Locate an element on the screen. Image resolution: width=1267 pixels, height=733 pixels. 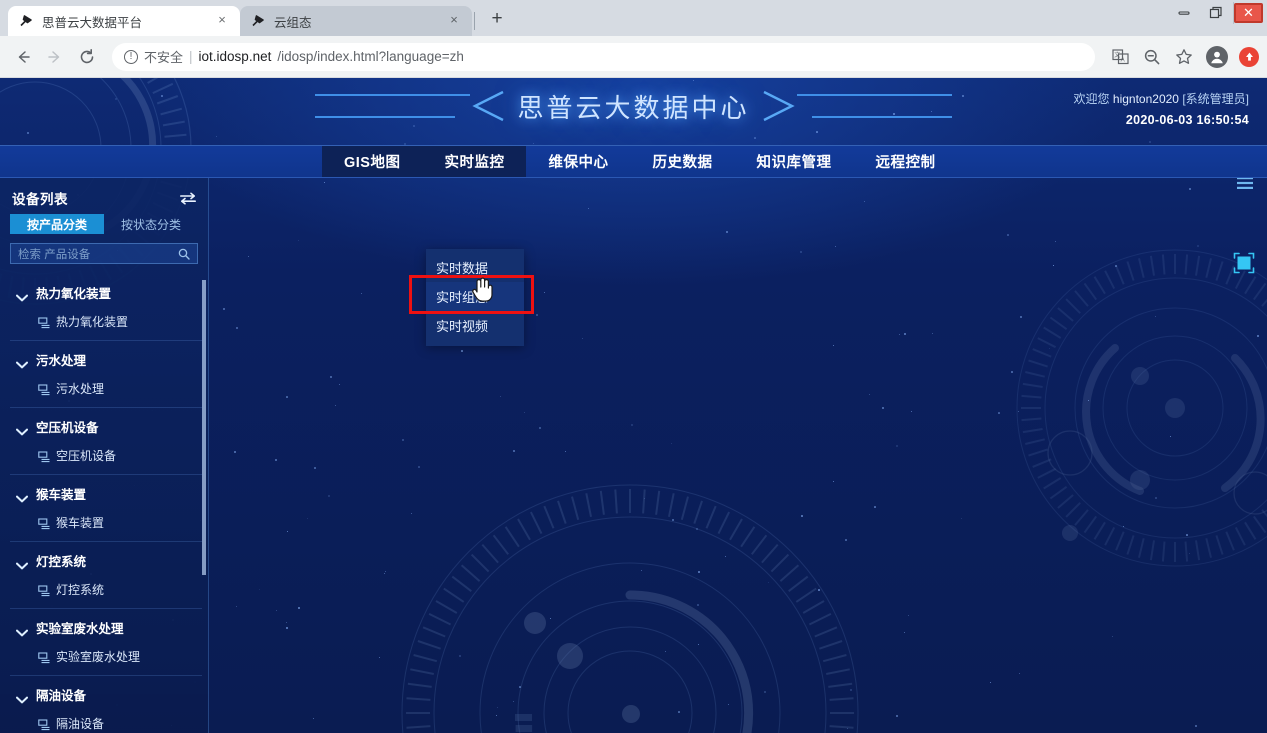
tree-child-label: 实验室废水处理 is located at coordinates (98, 657).